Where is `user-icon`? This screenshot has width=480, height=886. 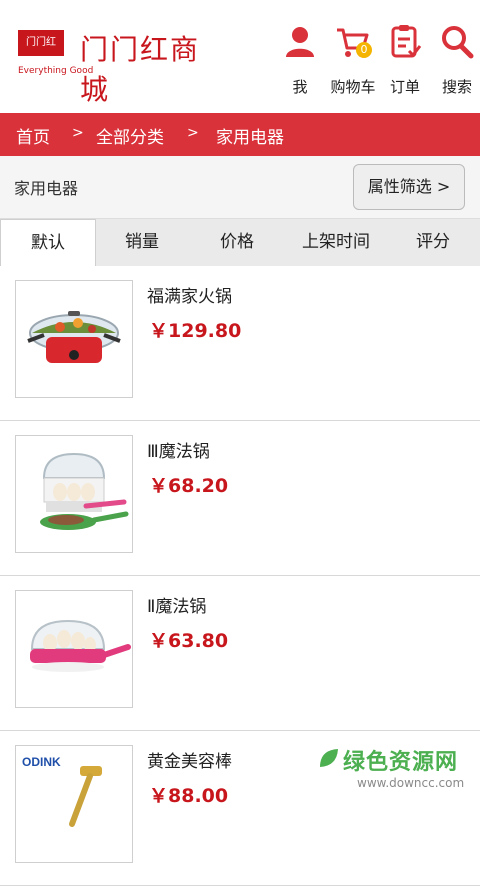
user-icon is located at coordinates (300, 42).